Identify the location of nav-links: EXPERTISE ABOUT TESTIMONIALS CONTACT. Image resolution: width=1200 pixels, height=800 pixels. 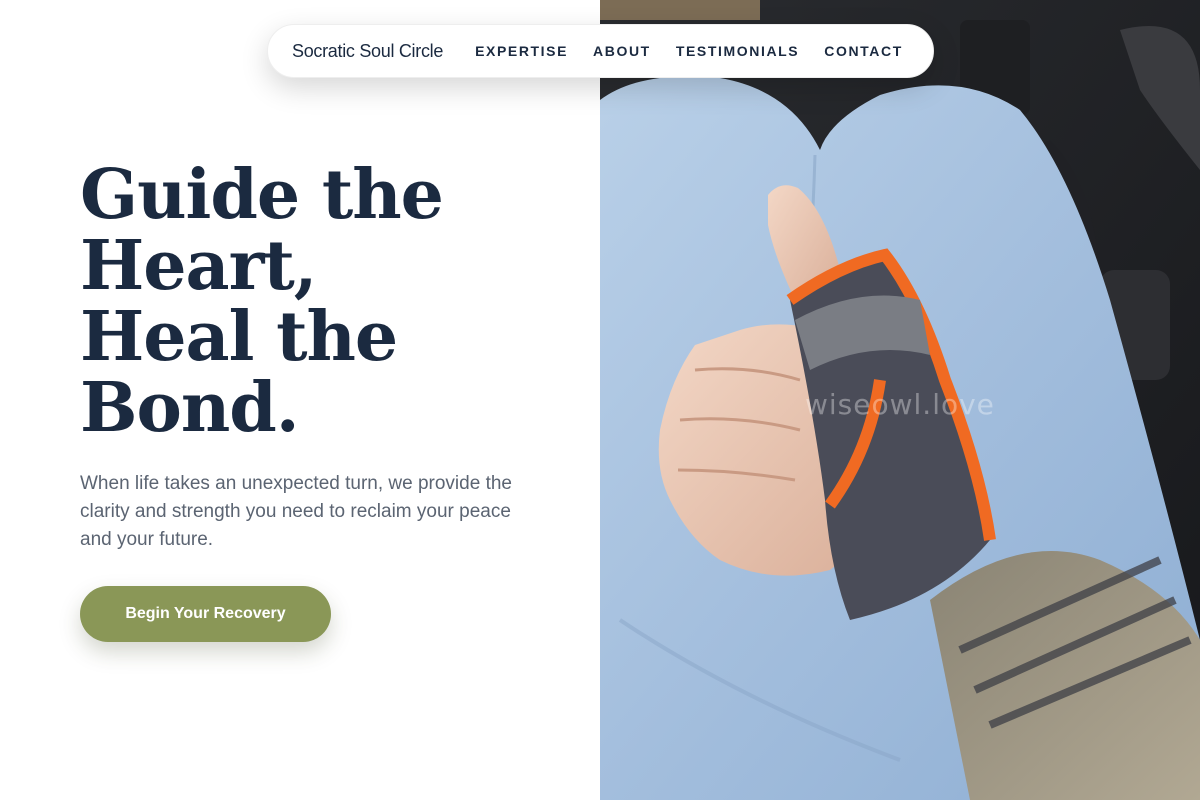
(689, 51).